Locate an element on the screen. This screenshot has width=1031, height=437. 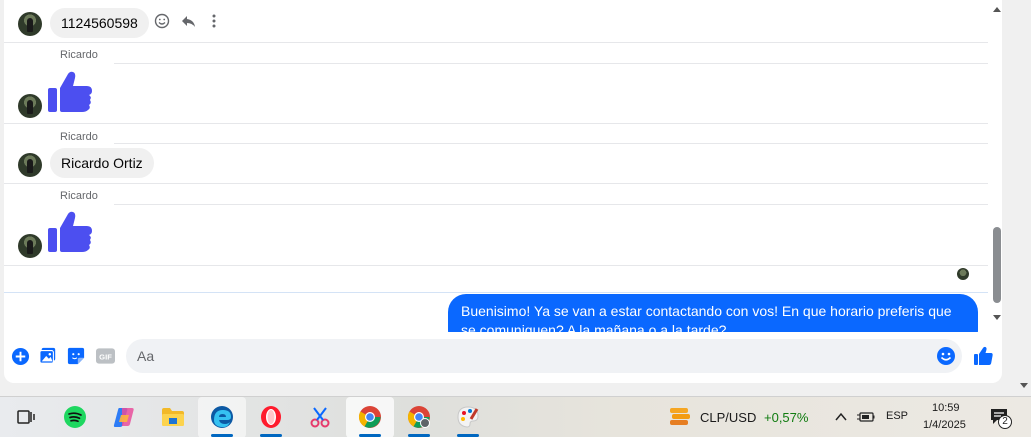
sticker-icon is located at coordinates (76, 356).